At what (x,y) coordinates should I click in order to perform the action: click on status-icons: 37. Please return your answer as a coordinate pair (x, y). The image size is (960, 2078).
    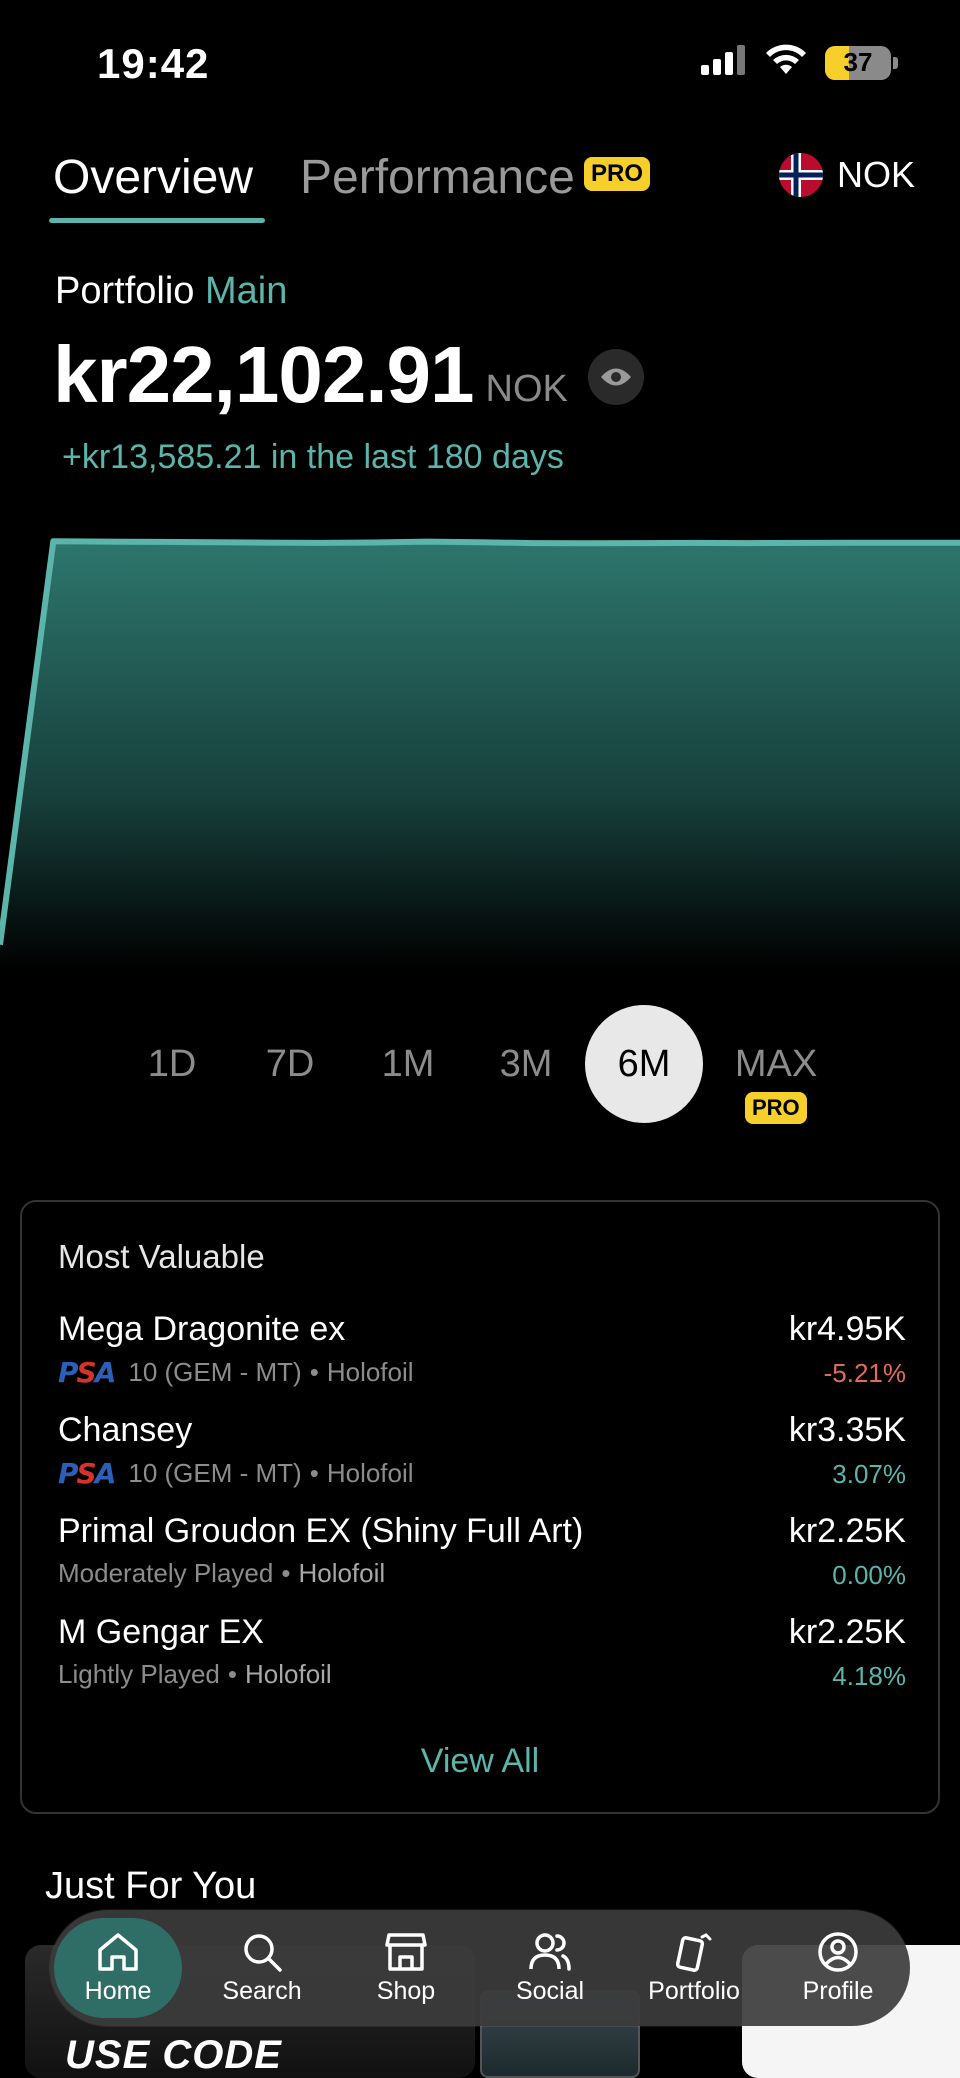
    Looking at the image, I should click on (799, 62).